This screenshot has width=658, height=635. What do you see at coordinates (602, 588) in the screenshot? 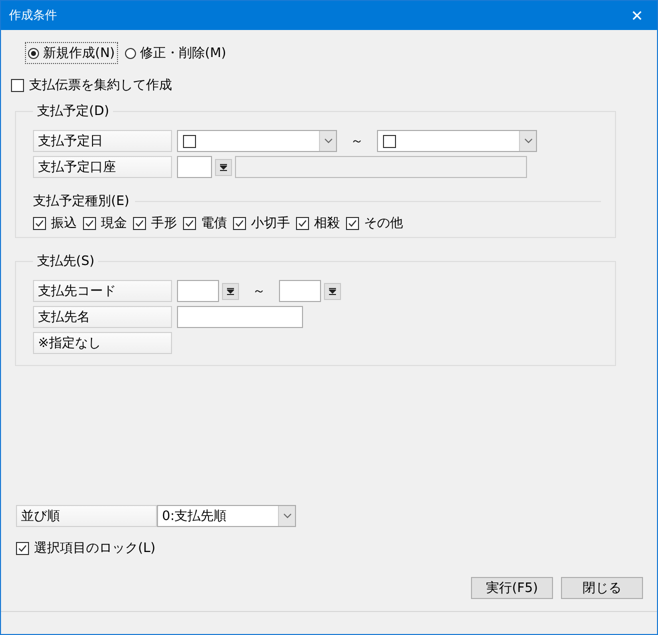
I see `close-dialog-button: 閉じる` at bounding box center [602, 588].